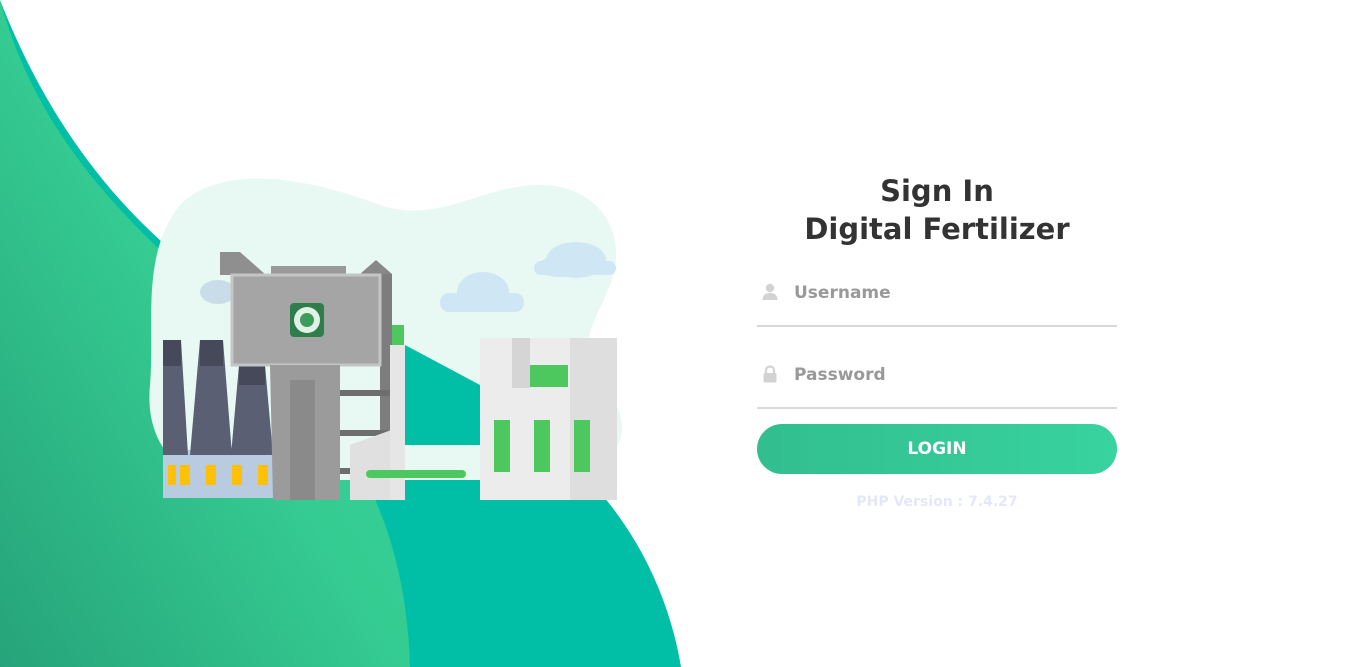 The image size is (1366, 667). Describe the element at coordinates (937, 449) in the screenshot. I see `login-button: LOGIN` at that location.